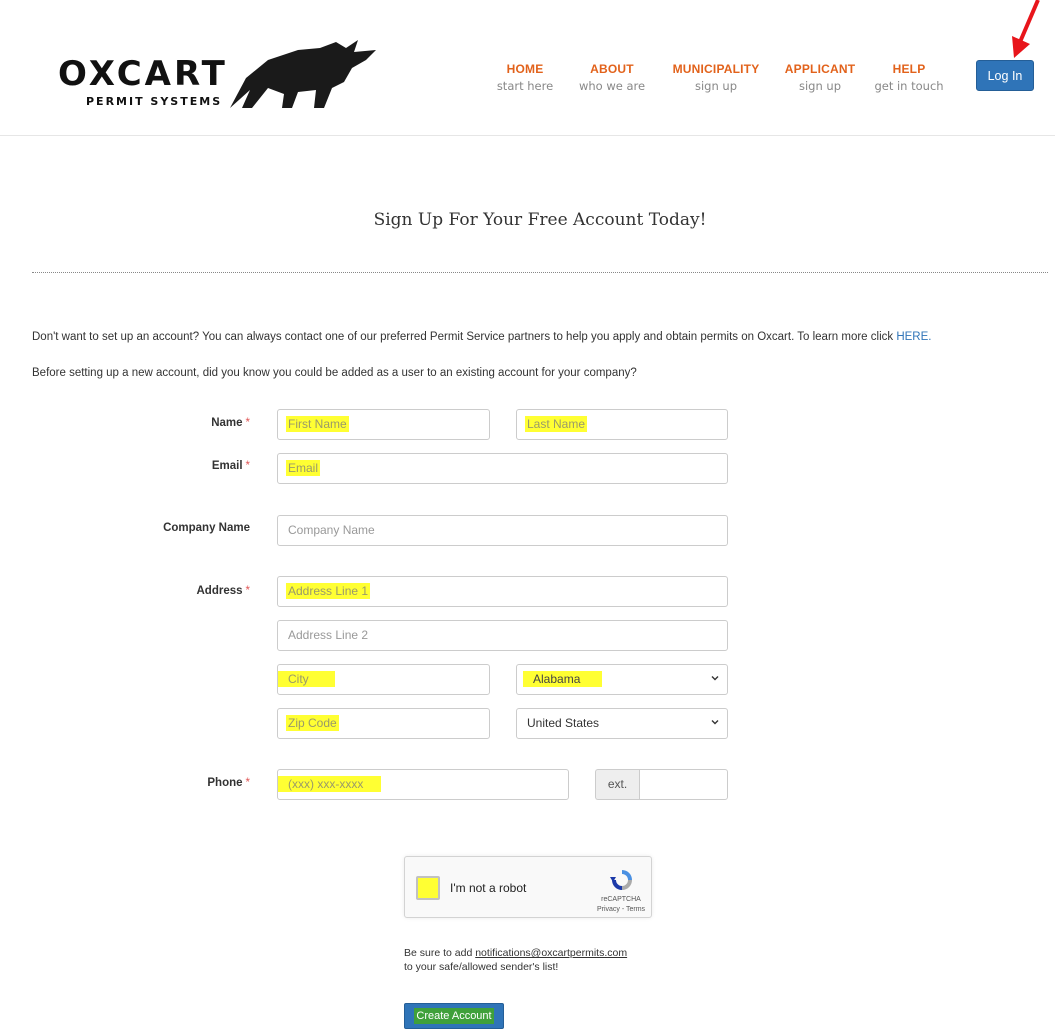  What do you see at coordinates (540, 272) in the screenshot?
I see `title-divider` at bounding box center [540, 272].